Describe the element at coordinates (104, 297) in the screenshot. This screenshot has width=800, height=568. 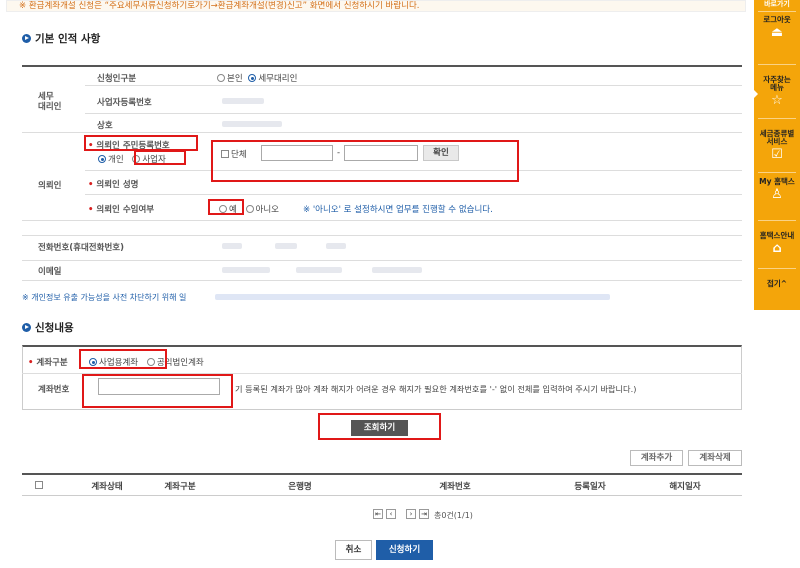
I see `privacy-note: ※ 개인정보 유출 가능성을 사전 차단하기 위해 일` at that location.